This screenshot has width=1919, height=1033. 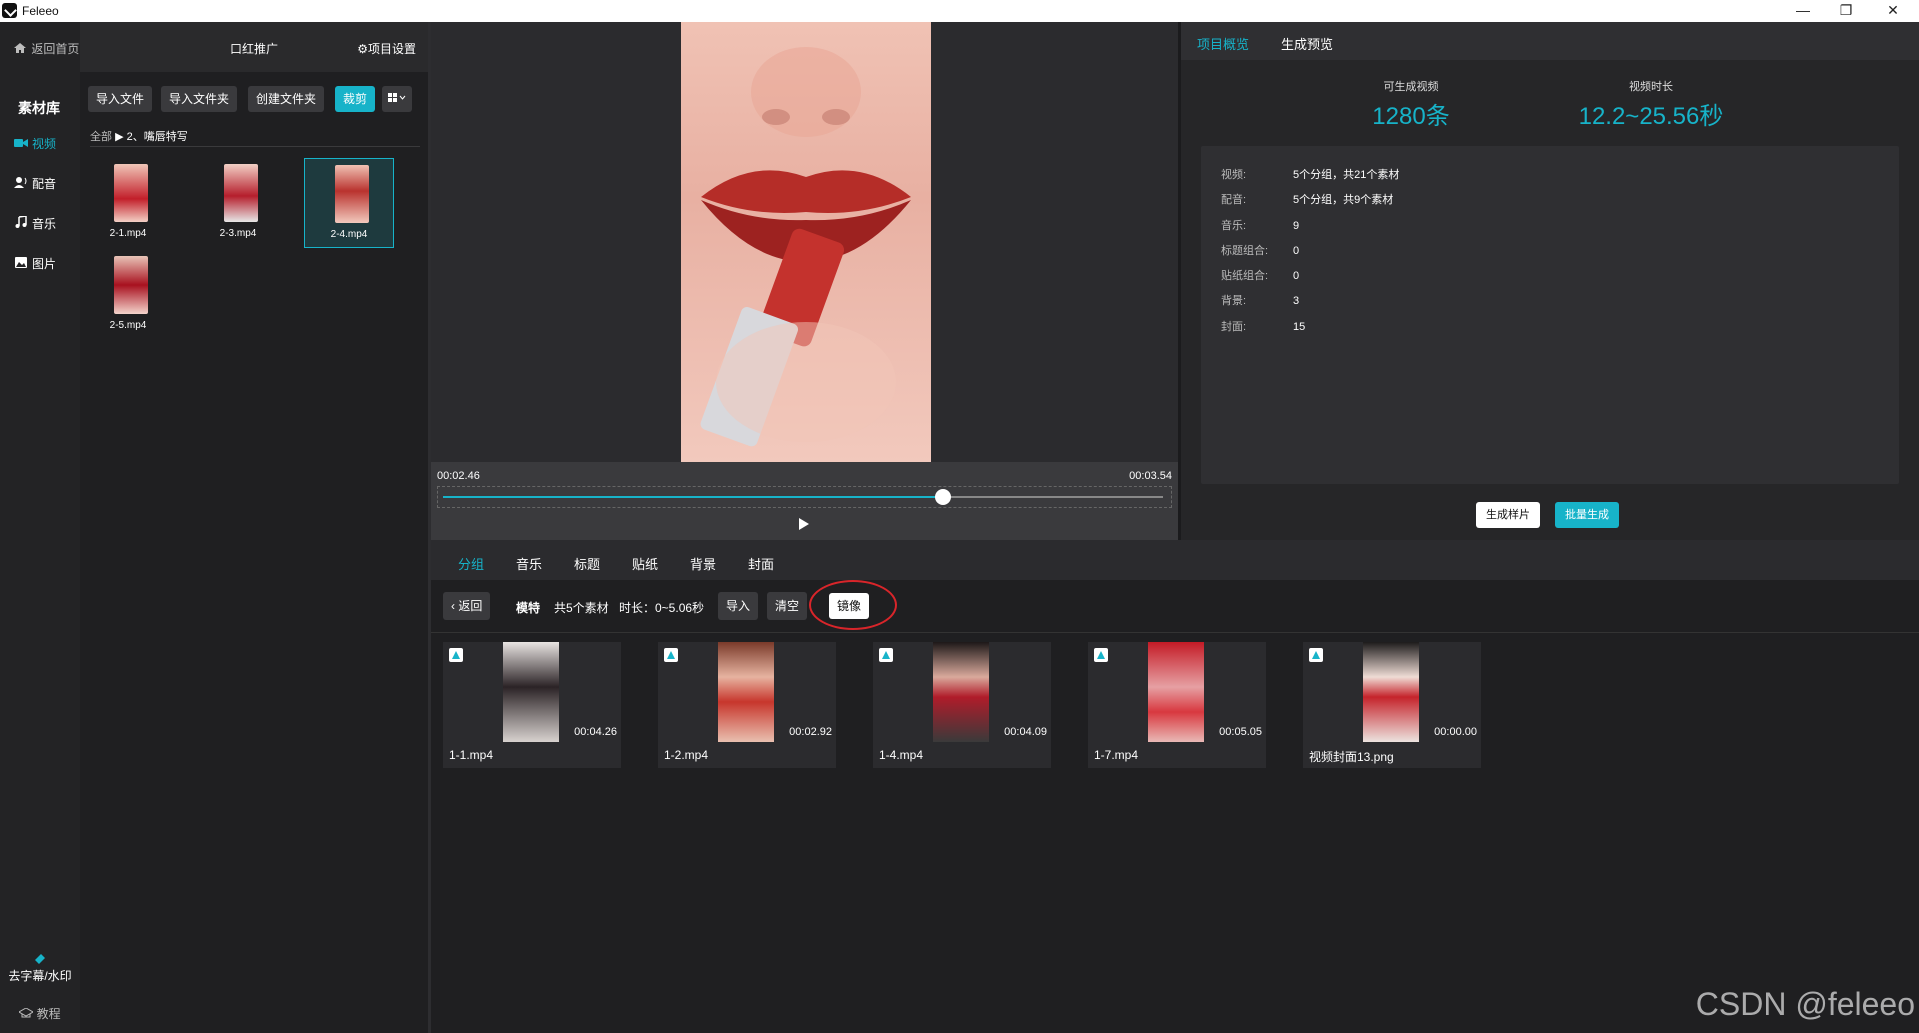 What do you see at coordinates (128, 202) in the screenshot?
I see `file-item: 2-1.mp4` at bounding box center [128, 202].